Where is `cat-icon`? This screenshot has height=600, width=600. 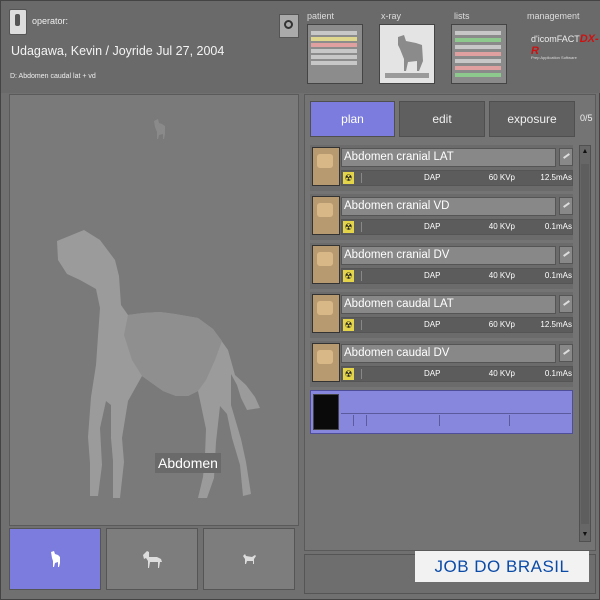
cat-icon is located at coordinates (249, 559).